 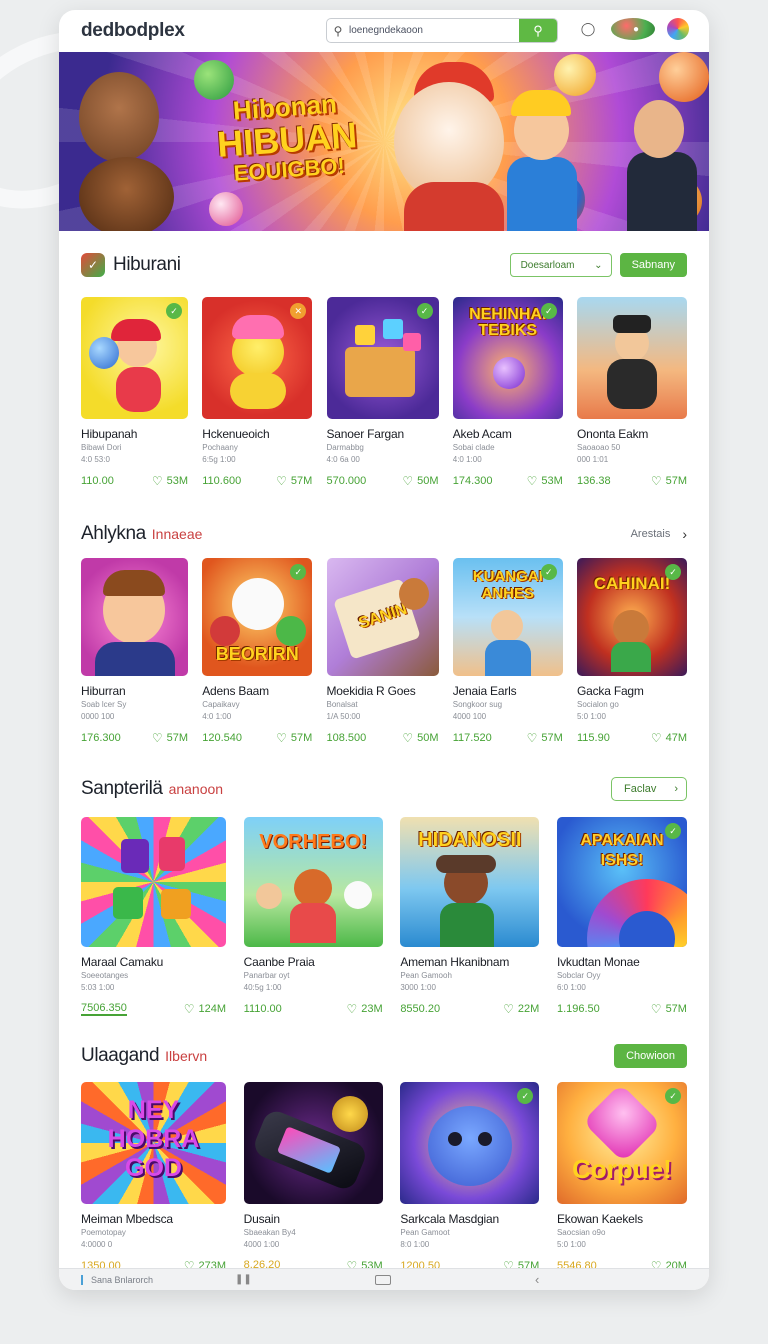 What do you see at coordinates (222, 738) in the screenshot?
I see `play-count: 120.540` at bounding box center [222, 738].